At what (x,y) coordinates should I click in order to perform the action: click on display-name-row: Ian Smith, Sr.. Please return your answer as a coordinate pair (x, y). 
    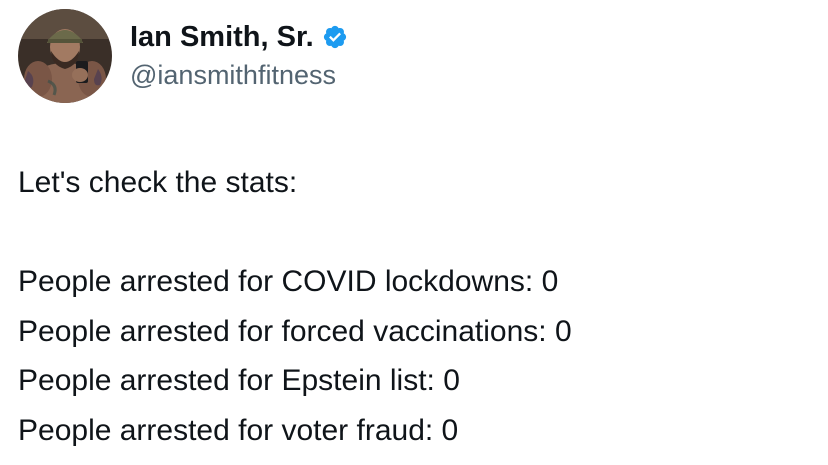
    Looking at the image, I should click on (239, 37).